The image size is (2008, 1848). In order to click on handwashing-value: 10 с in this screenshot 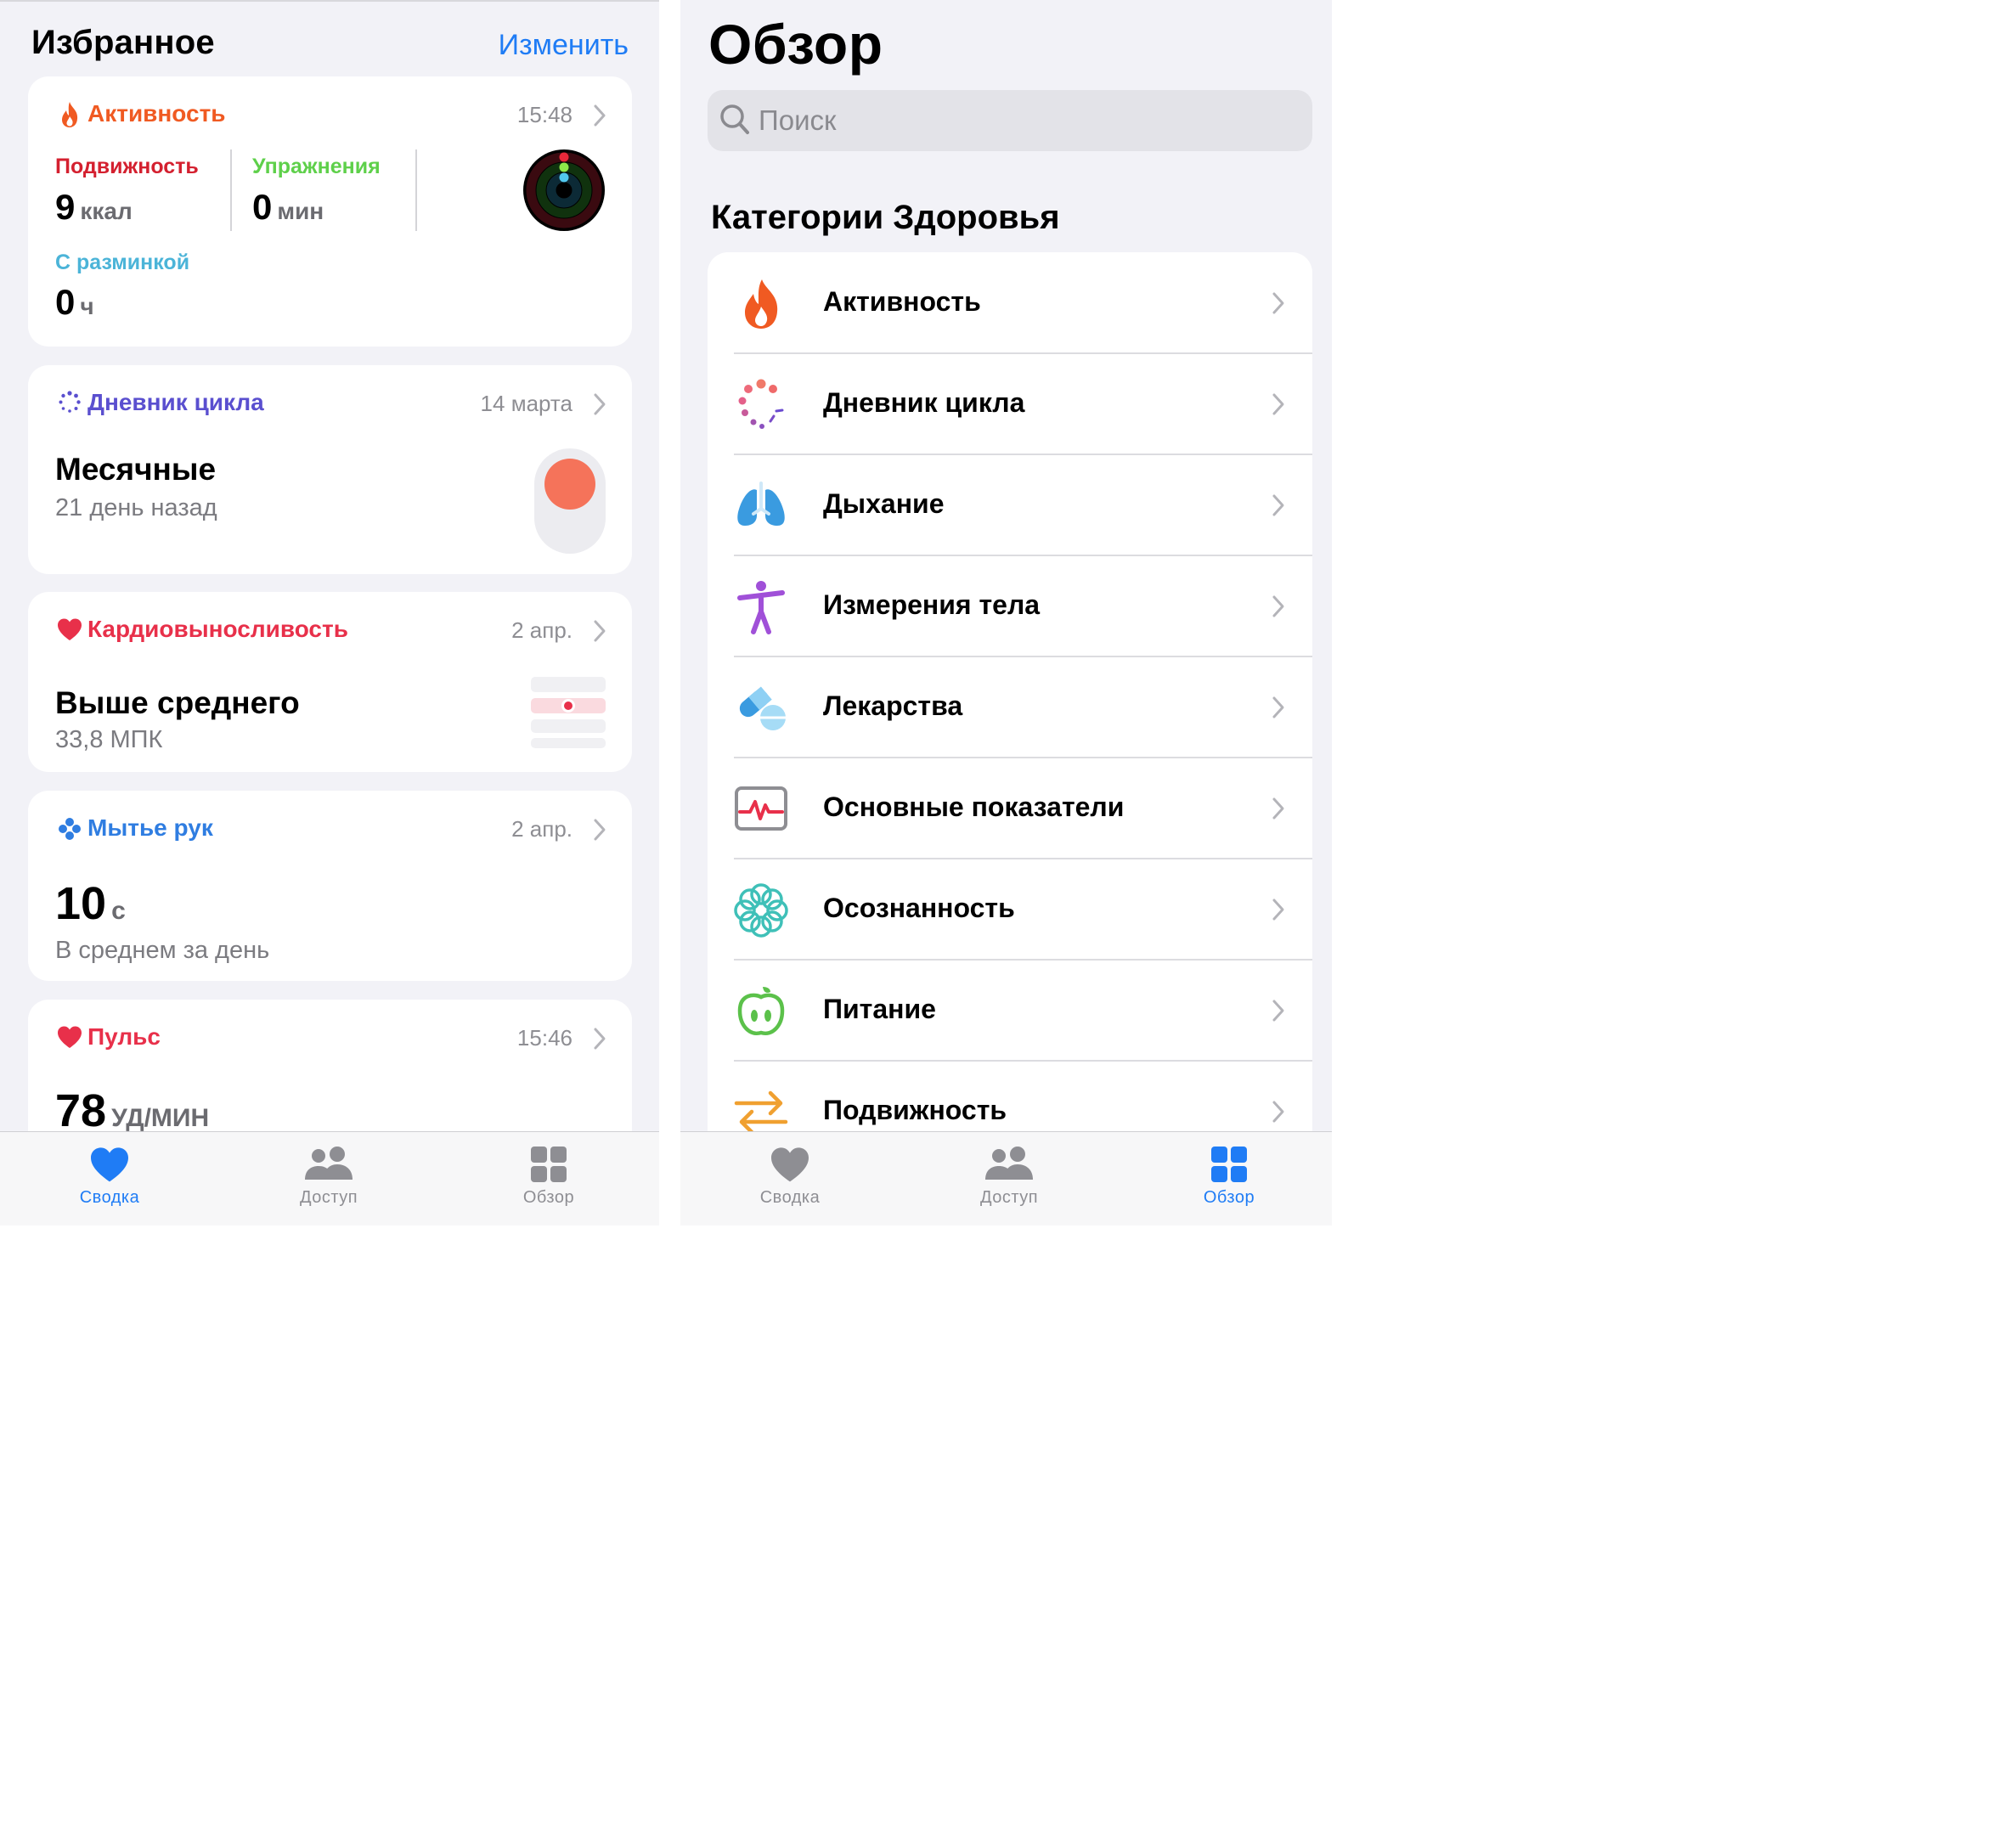, I will do `click(90, 904)`.